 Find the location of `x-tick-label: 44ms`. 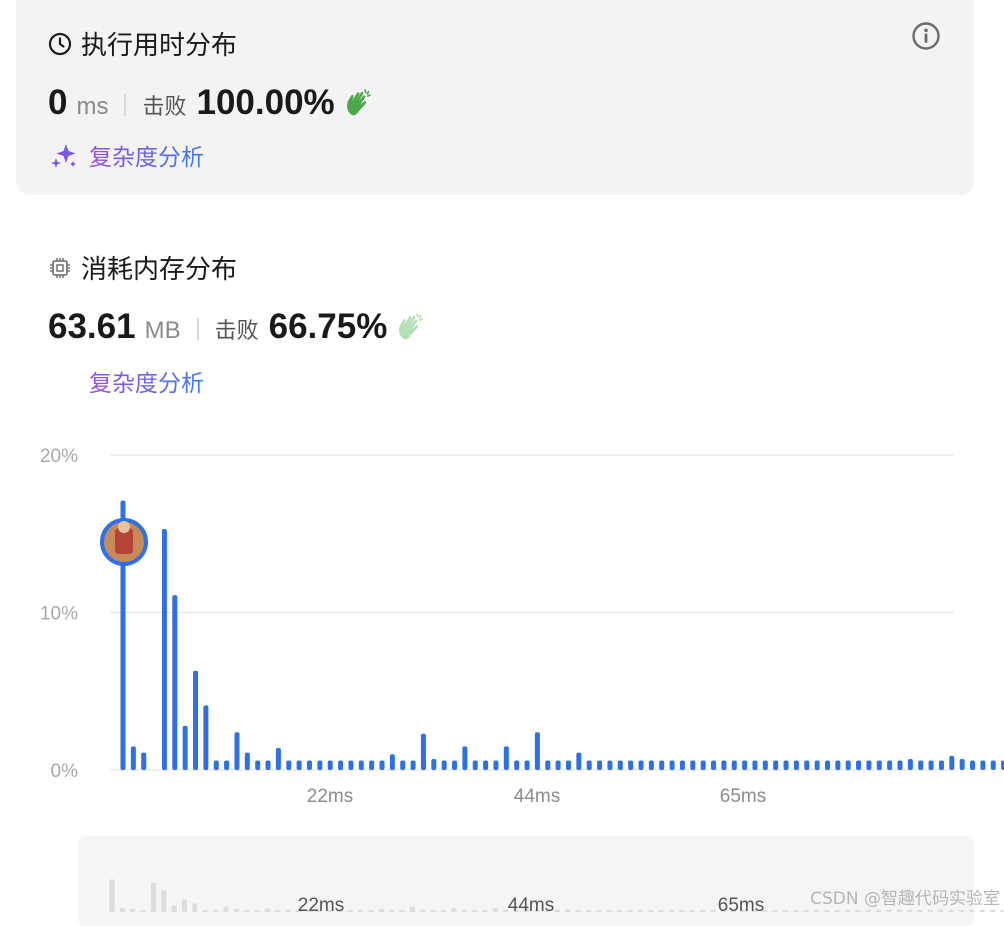

x-tick-label: 44ms is located at coordinates (537, 796).